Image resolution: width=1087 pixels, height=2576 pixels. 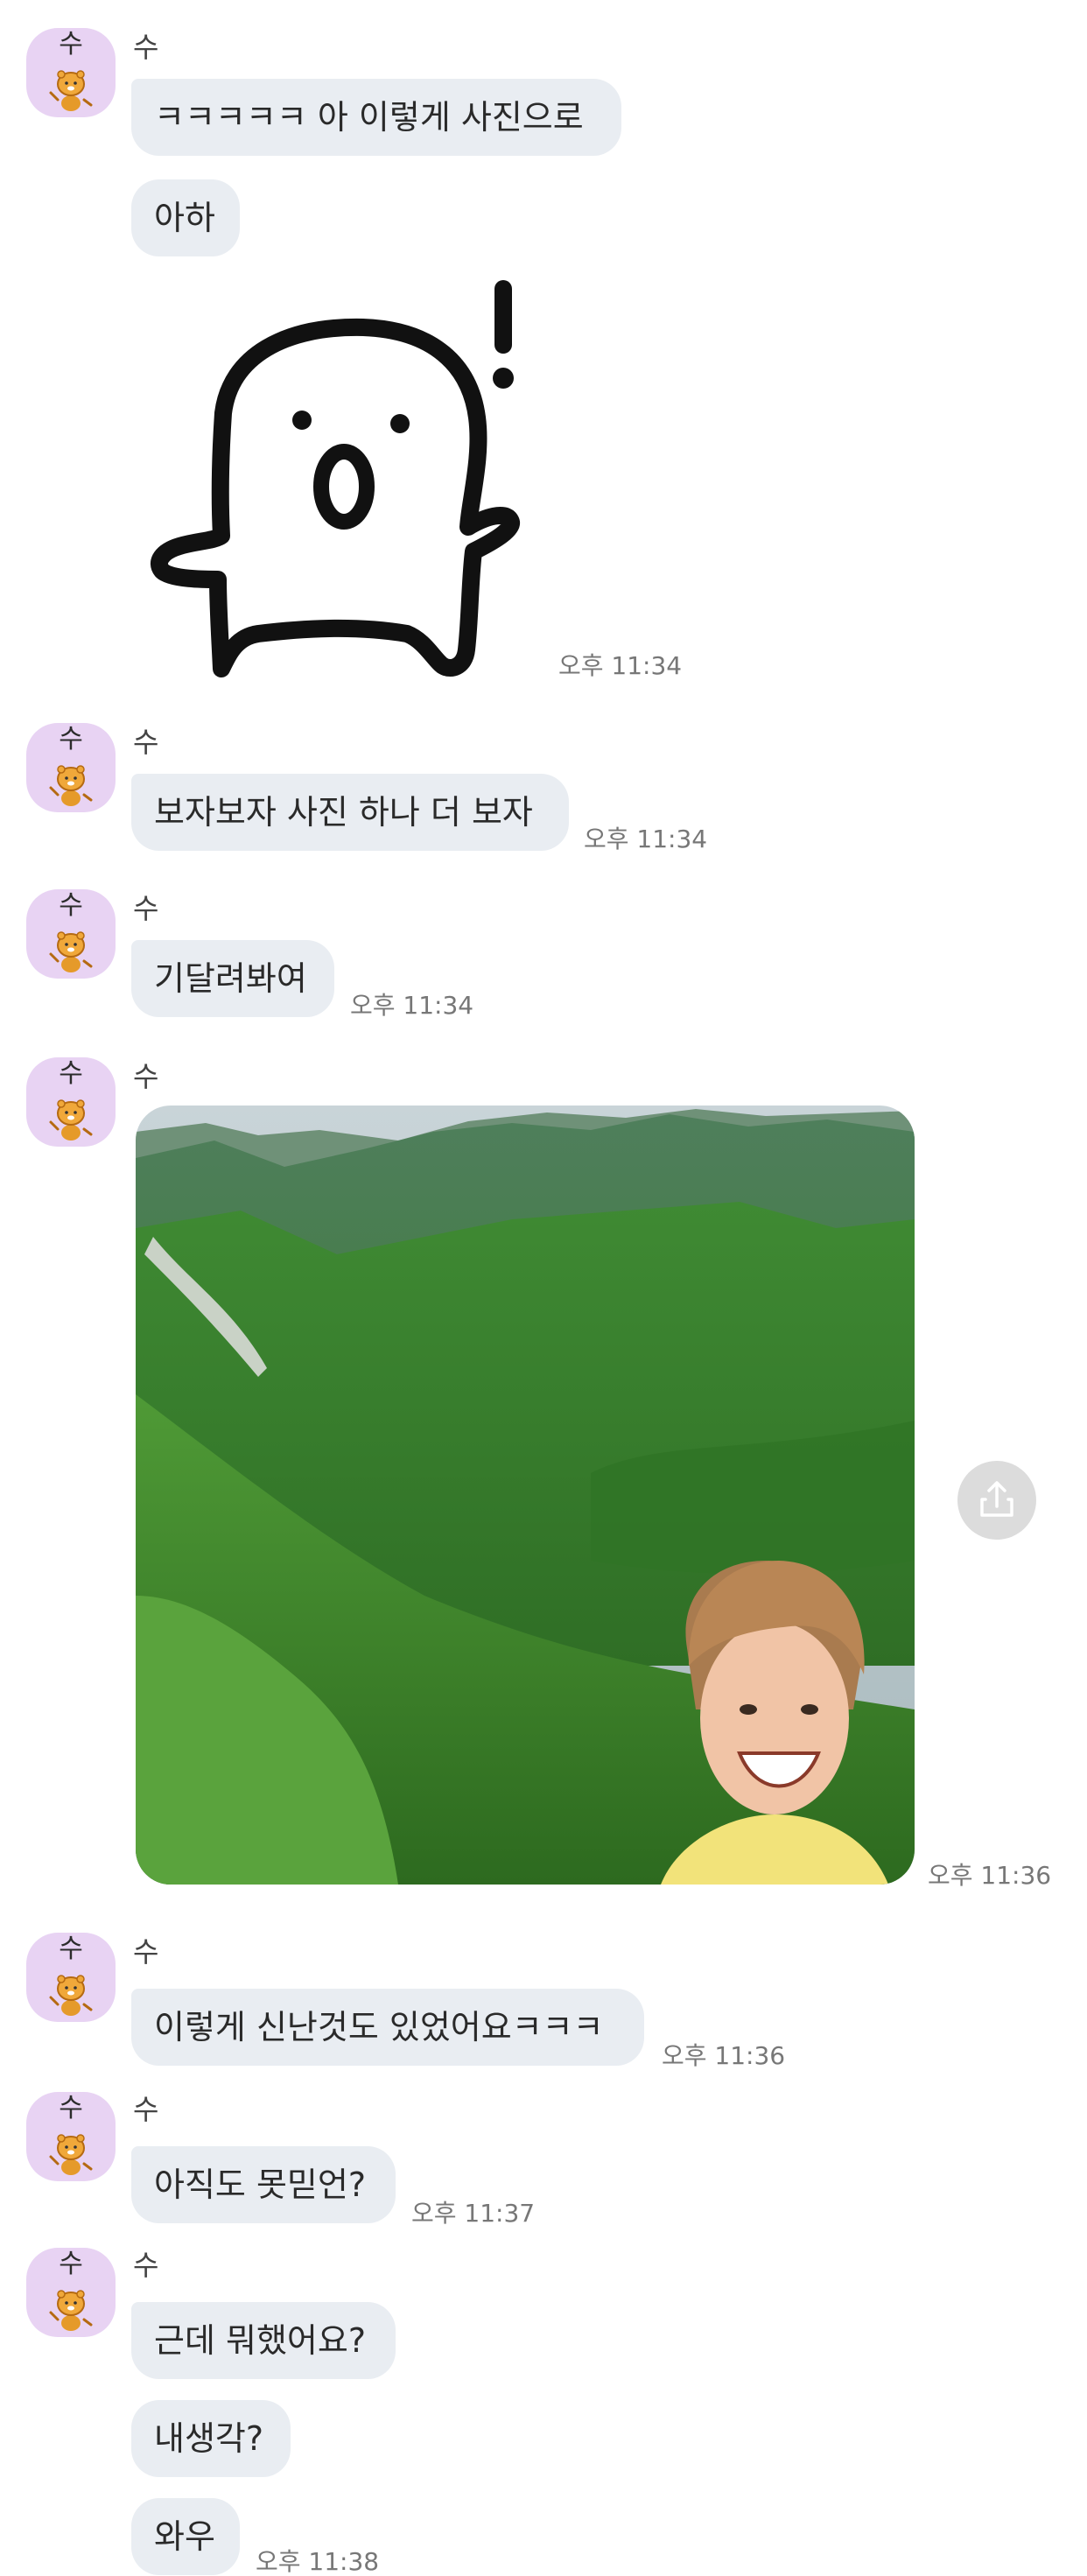 I want to click on message-bubble: 내생각?, so click(x=211, y=2438).